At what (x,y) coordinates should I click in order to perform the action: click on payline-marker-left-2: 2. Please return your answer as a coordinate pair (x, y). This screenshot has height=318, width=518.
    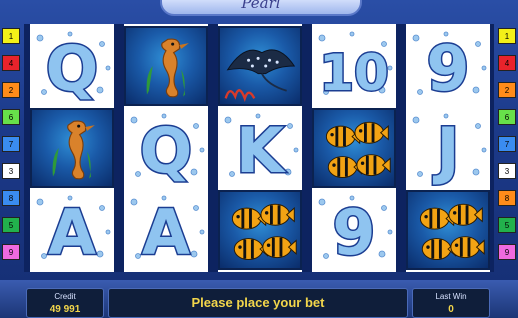
    Looking at the image, I should click on (11, 90).